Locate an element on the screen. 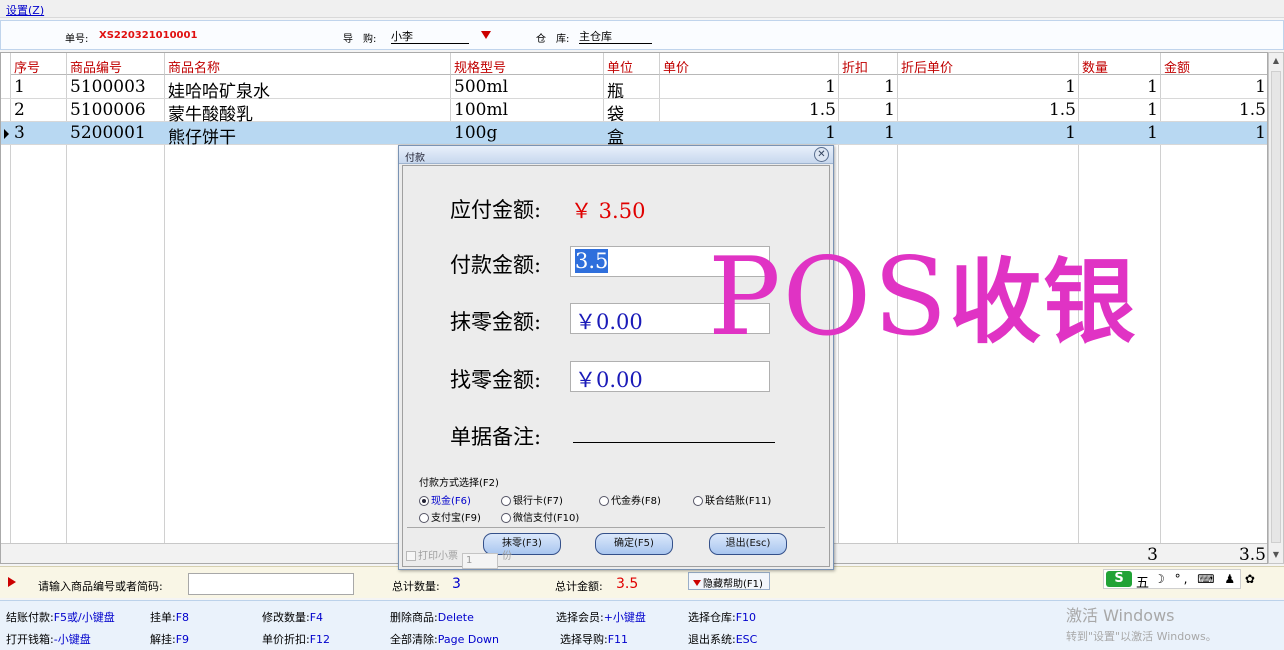 This screenshot has height=650, width=1284. cell-amount: 1 is located at coordinates (1260, 133).